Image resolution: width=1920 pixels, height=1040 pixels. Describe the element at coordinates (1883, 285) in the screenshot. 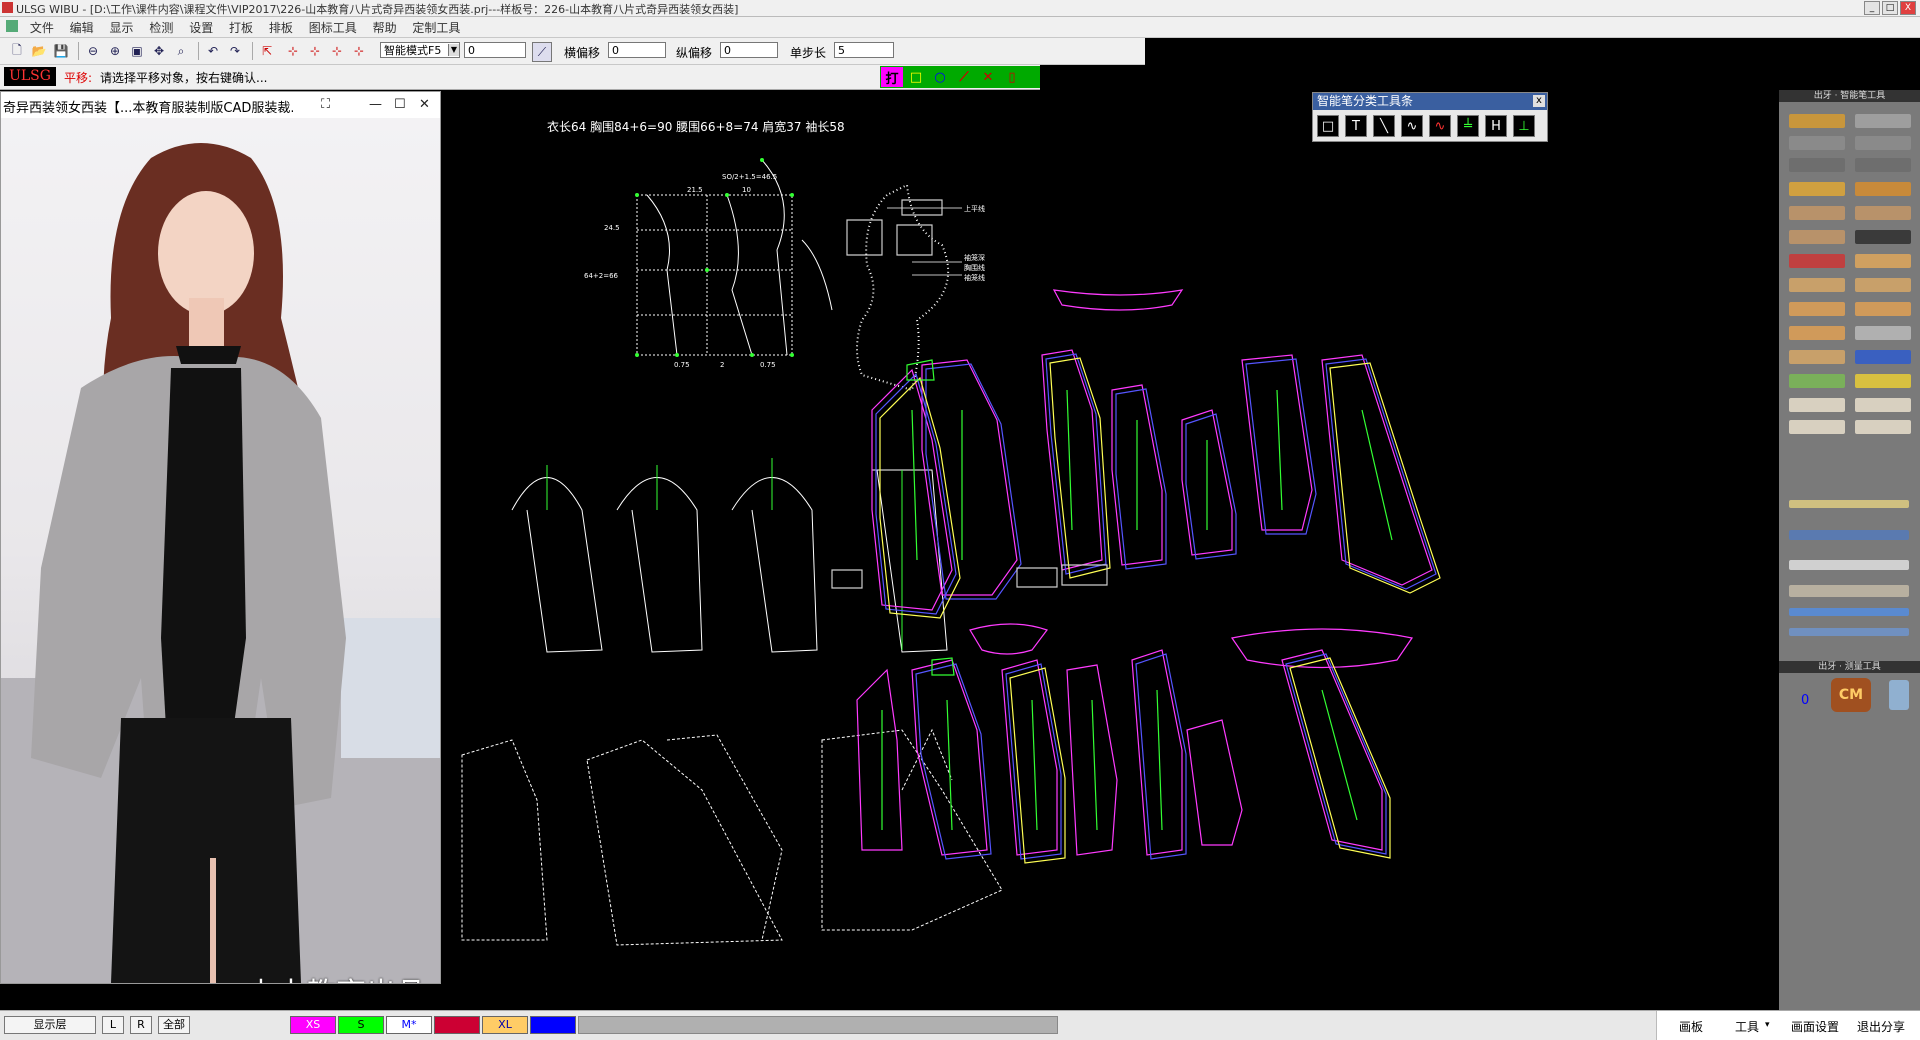

I see `mirror-tool-icon` at that location.